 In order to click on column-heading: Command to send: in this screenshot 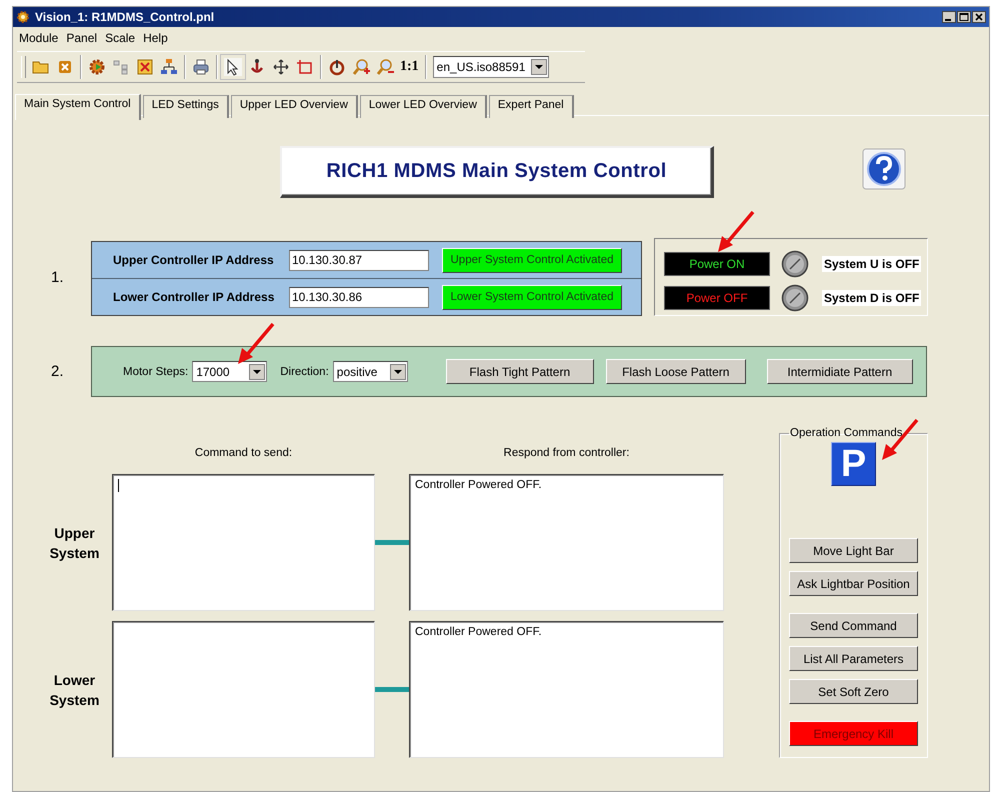, I will do `click(244, 454)`.